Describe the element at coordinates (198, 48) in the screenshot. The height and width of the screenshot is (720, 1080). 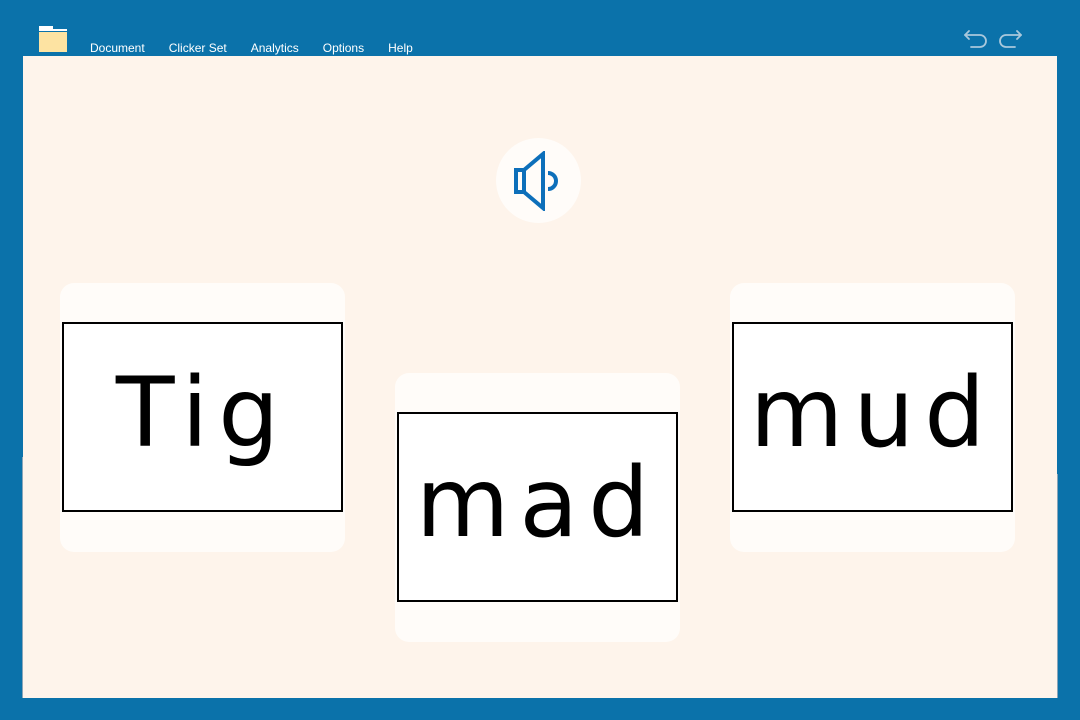
I see `menu-clicker-set: Clicker Set` at that location.